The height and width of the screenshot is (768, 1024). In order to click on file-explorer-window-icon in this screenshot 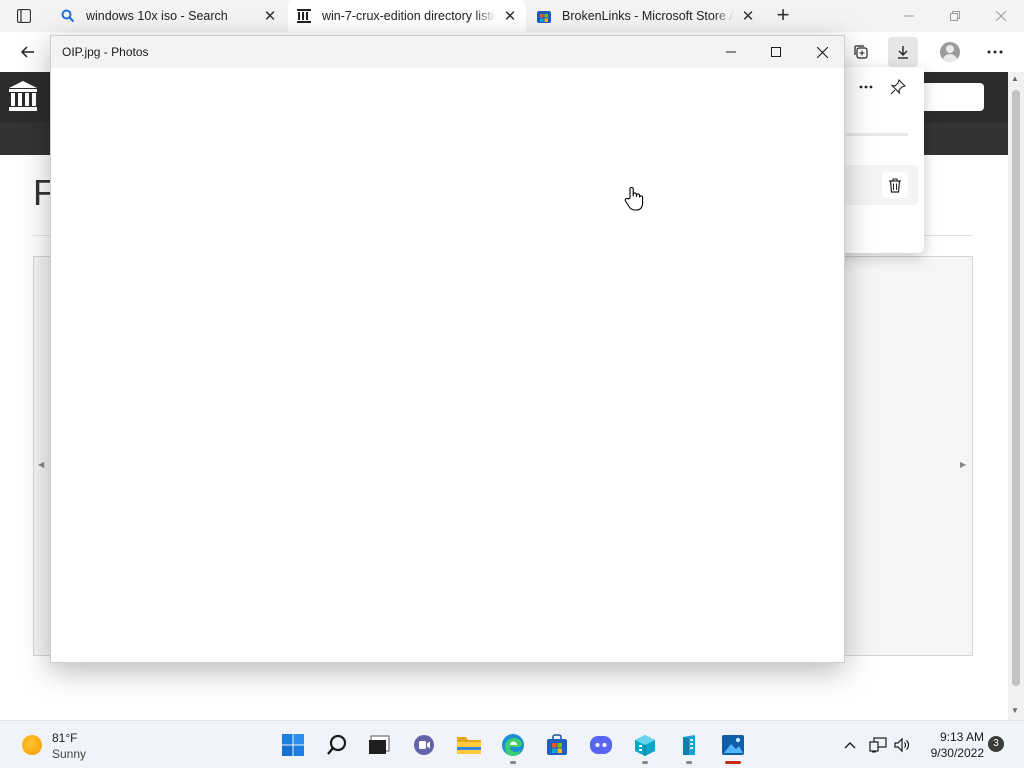, I will do `click(379, 745)`.